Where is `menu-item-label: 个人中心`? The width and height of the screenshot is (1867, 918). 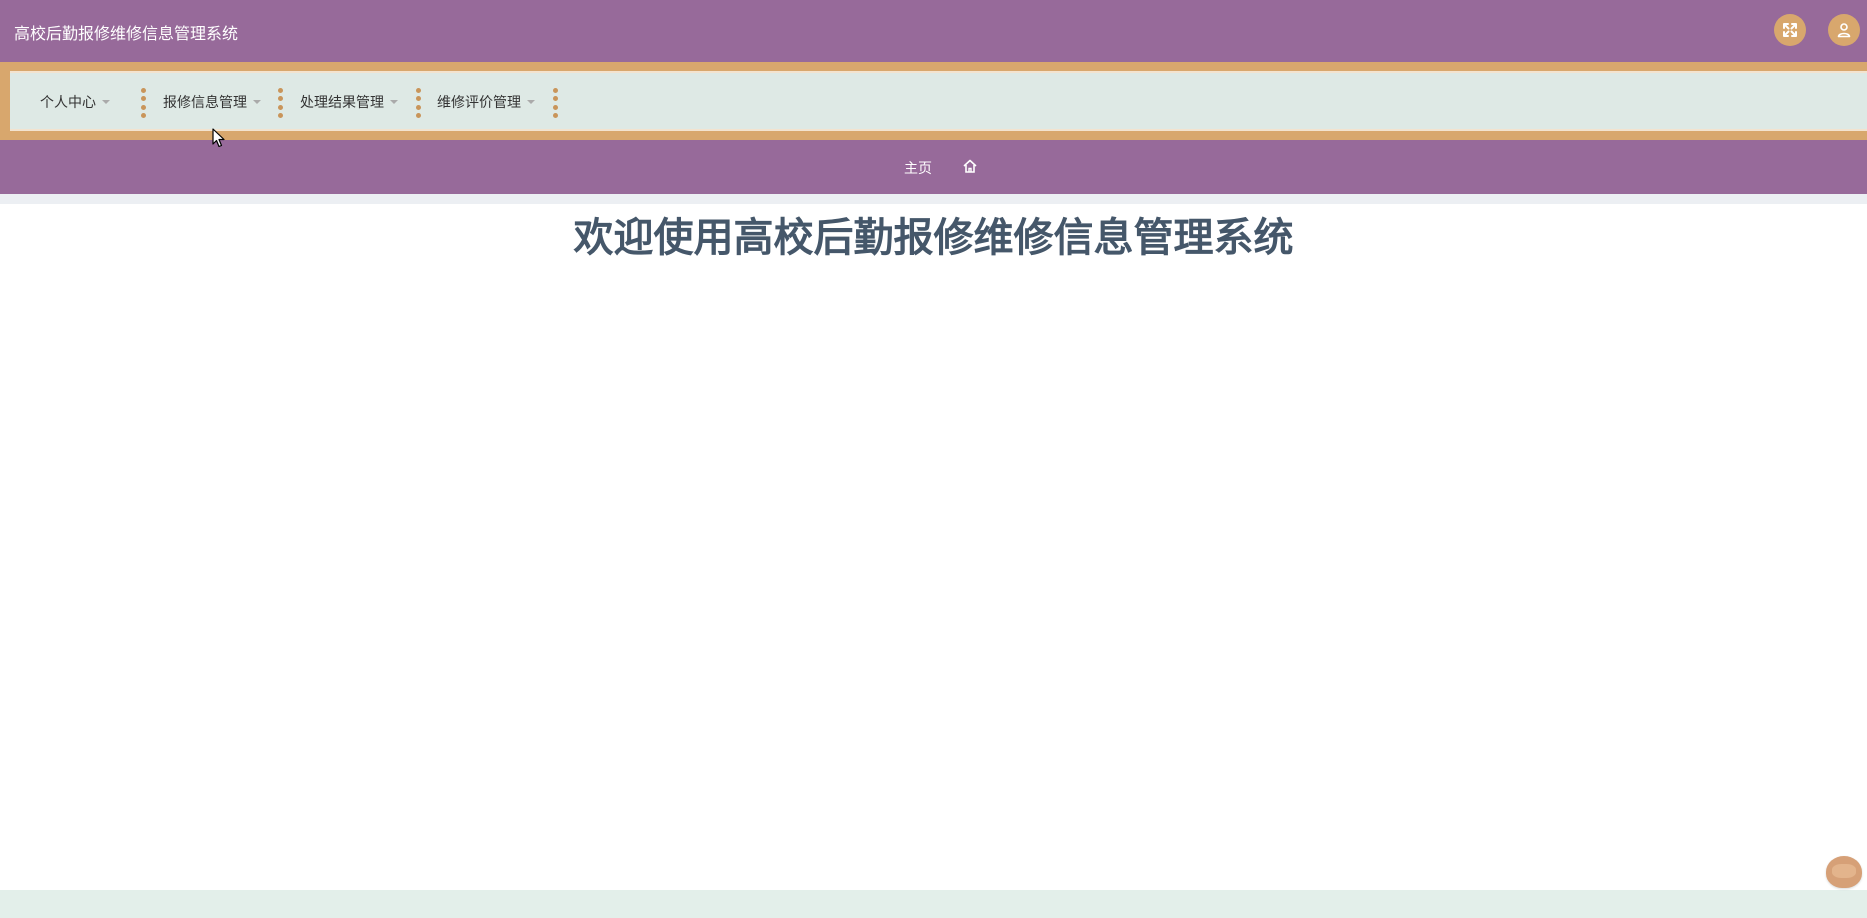 menu-item-label: 个人中心 is located at coordinates (68, 103).